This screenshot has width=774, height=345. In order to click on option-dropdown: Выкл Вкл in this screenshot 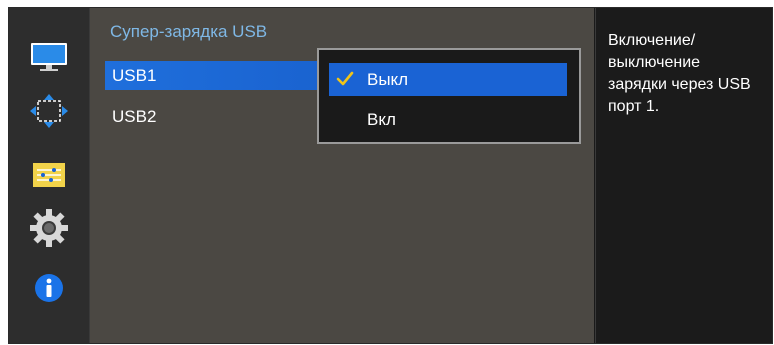, I will do `click(449, 96)`.